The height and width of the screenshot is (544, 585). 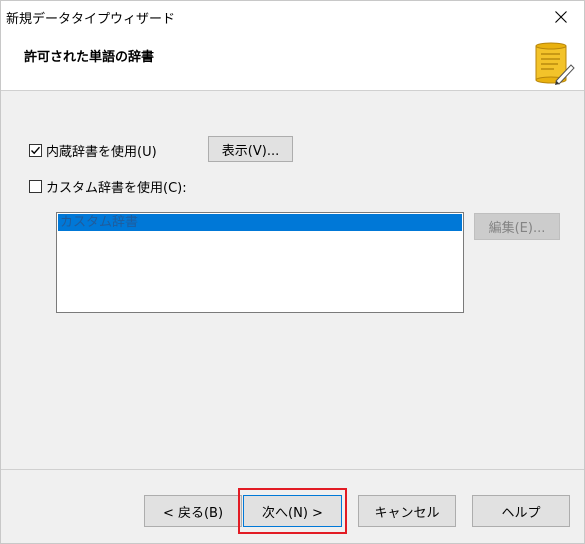 I want to click on custom-dict-label: カスタム辞書を使用(C):, so click(x=116, y=188).